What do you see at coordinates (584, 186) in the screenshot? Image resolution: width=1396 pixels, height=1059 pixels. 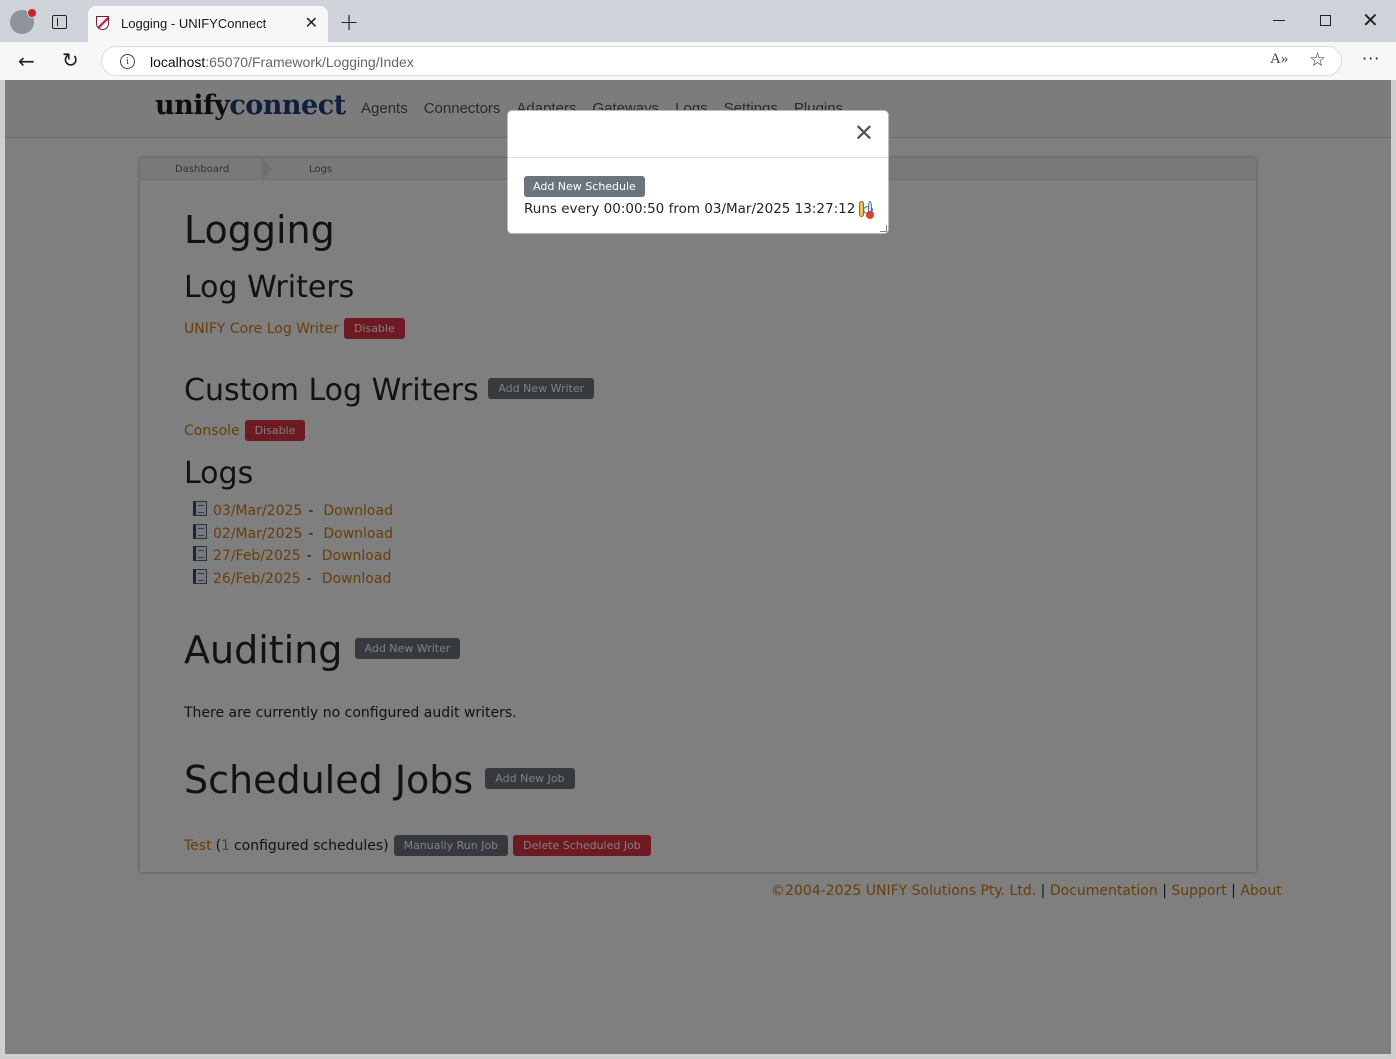 I see `add-new-schedule-button: Add New Schedule` at bounding box center [584, 186].